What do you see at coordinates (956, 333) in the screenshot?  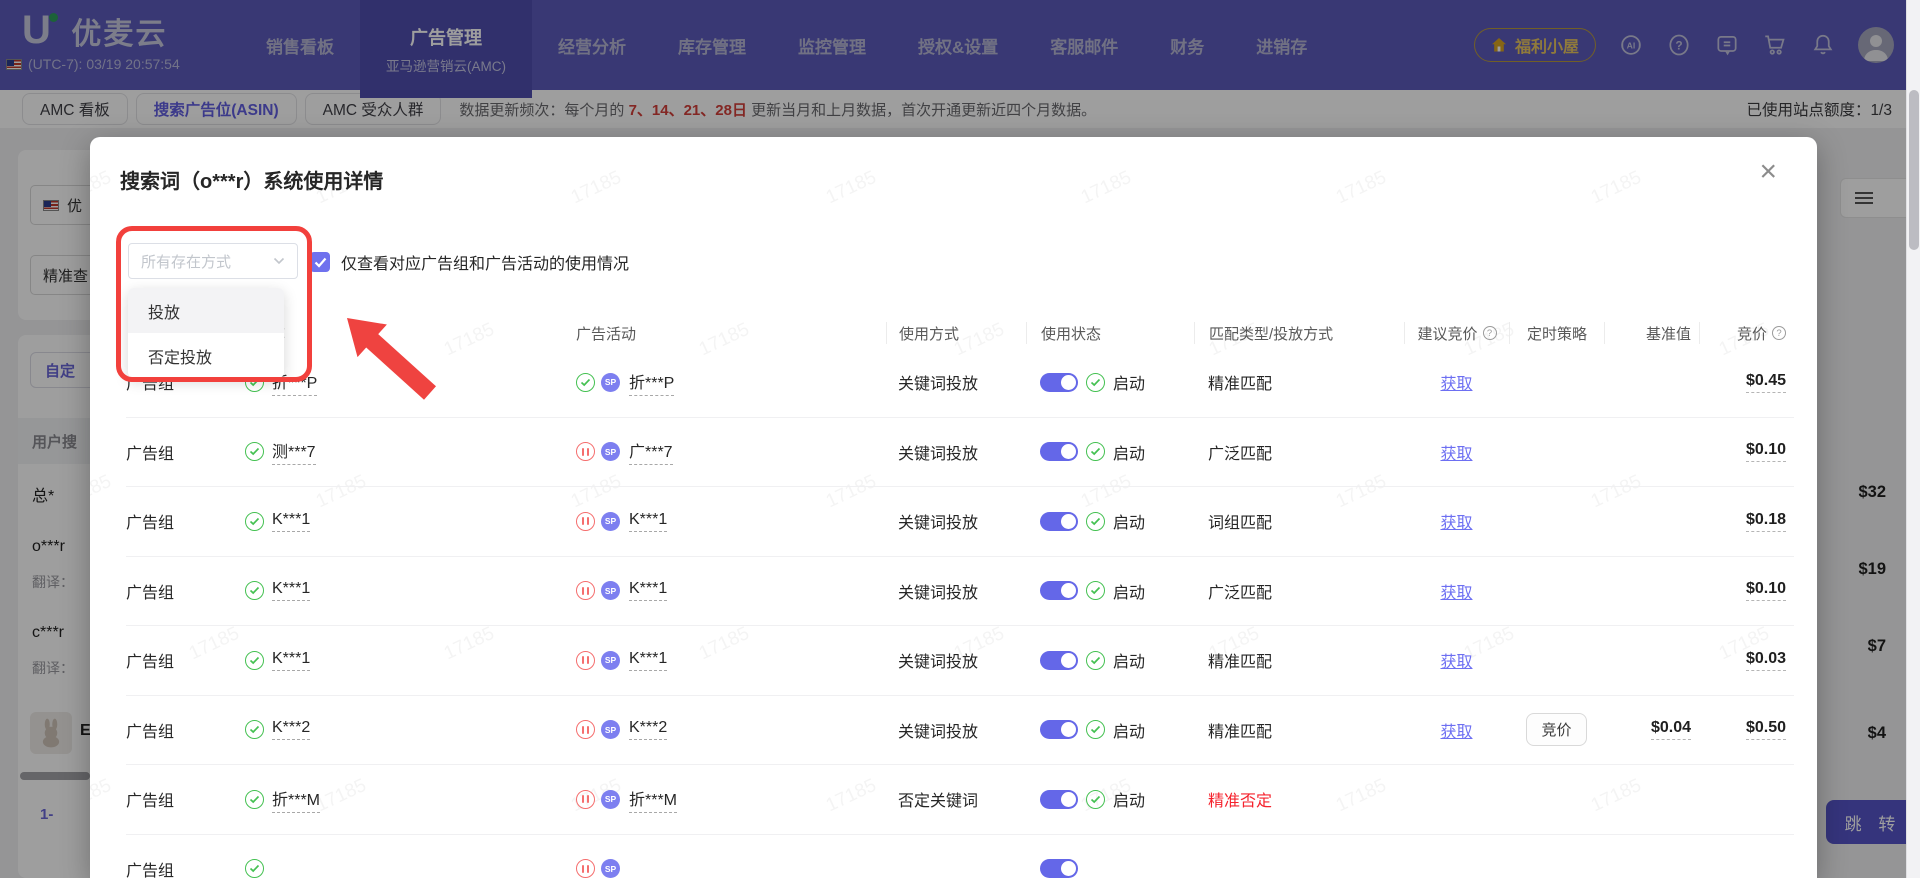 I see `column-header: 使用方式` at bounding box center [956, 333].